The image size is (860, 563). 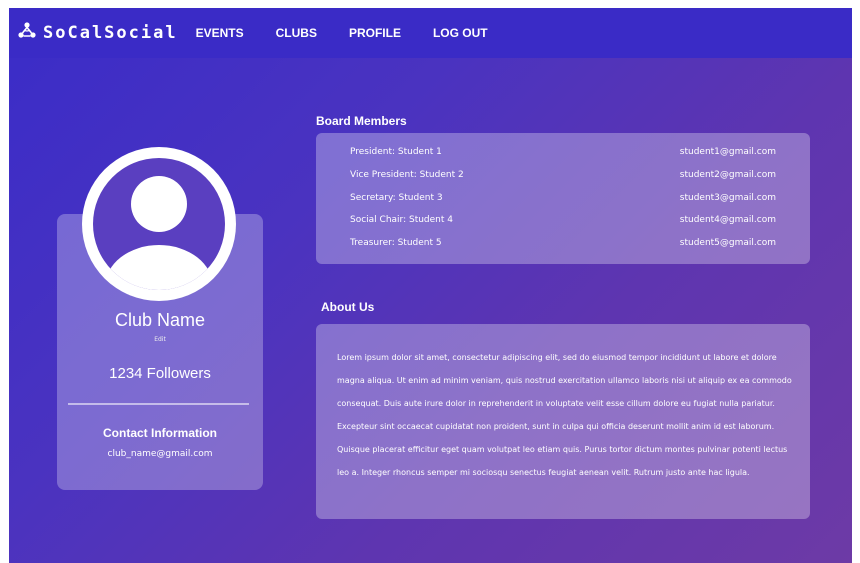 I want to click on logo: SoCalSocial, so click(x=97, y=33).